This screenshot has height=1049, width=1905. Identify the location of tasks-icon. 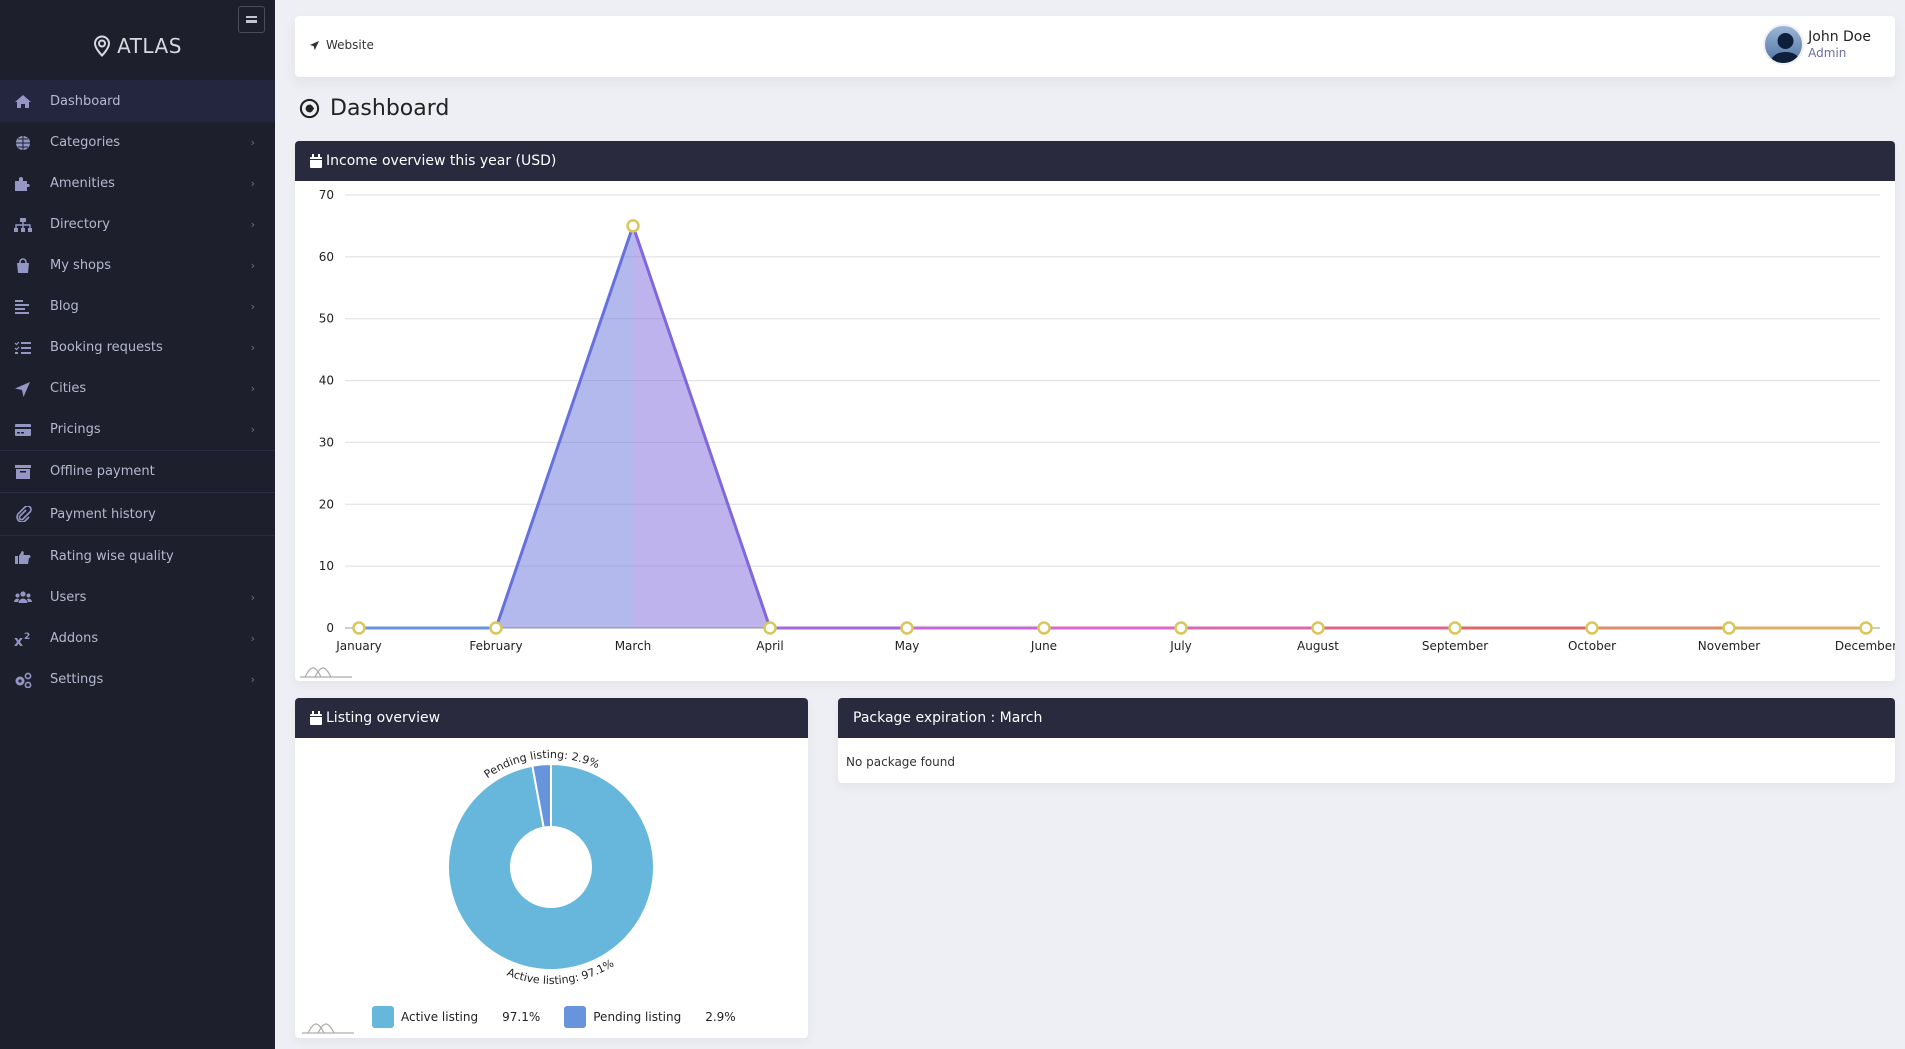
(23, 348).